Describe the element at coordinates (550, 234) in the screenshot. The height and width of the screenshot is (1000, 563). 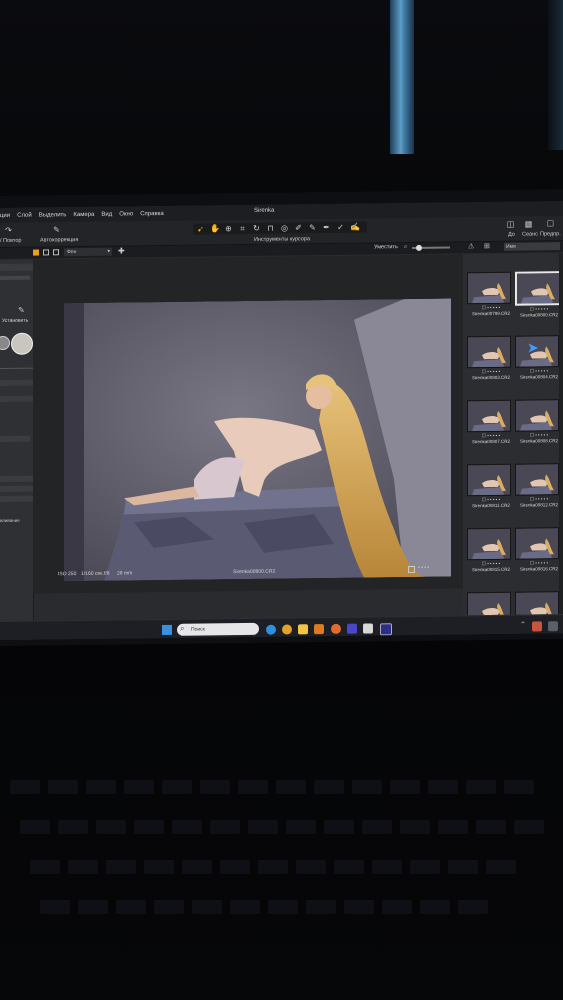
I see `preview-label: Предпр.` at that location.